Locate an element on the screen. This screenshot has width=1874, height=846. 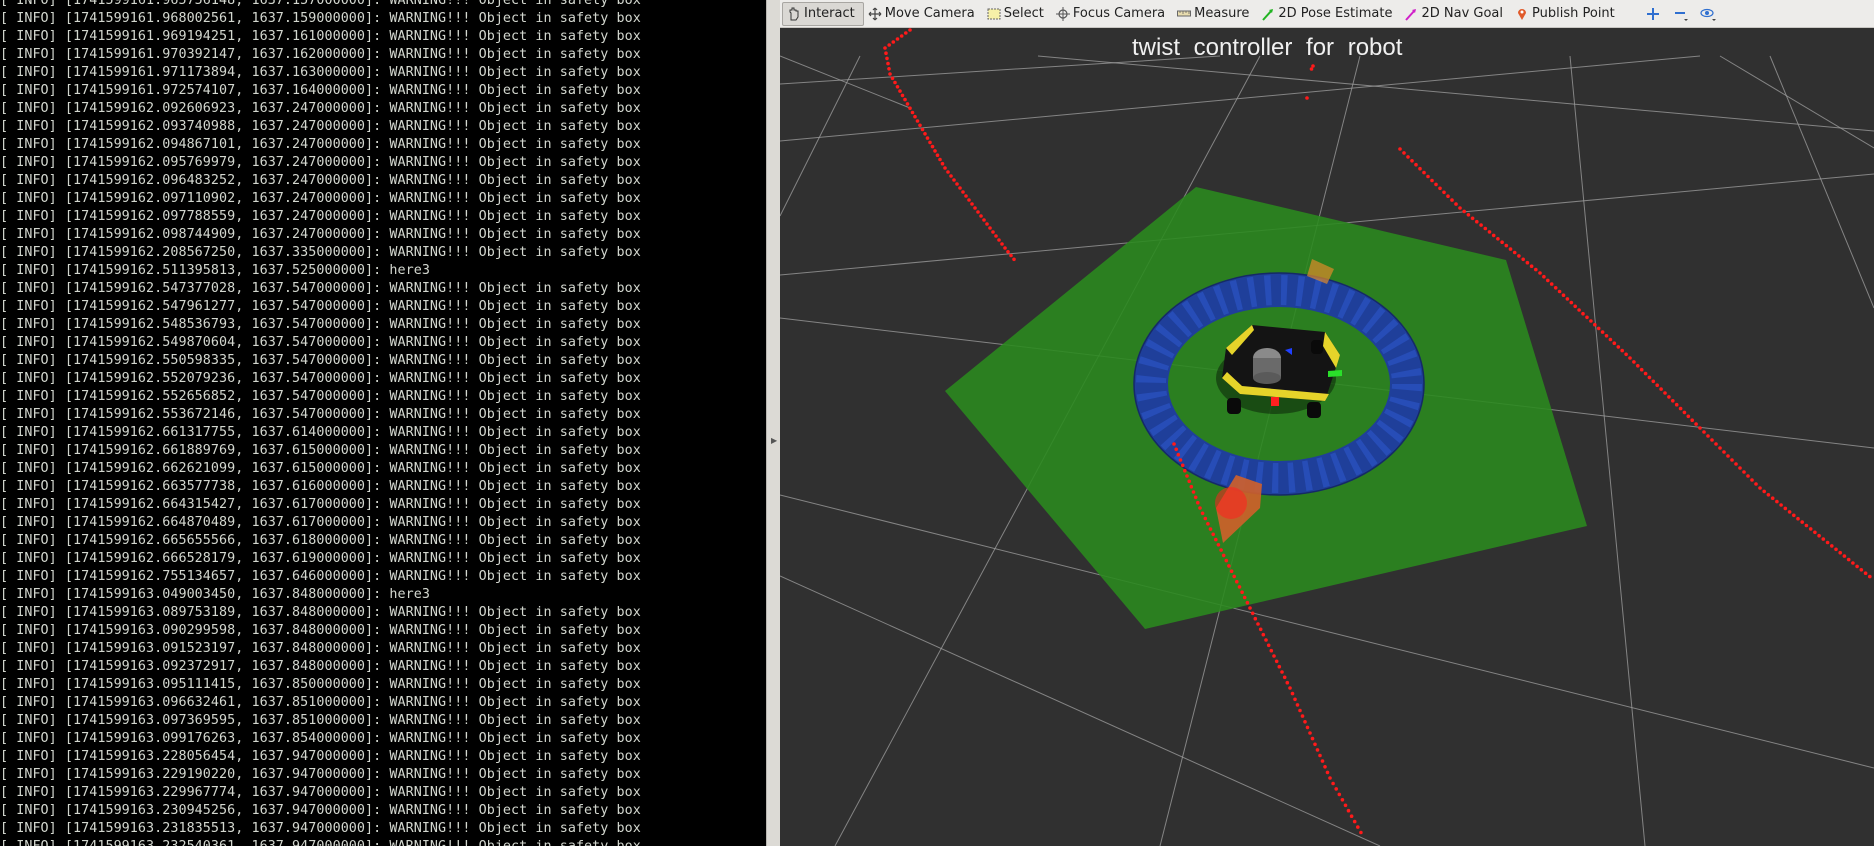
interact-tool-button: Interact is located at coordinates (823, 13).